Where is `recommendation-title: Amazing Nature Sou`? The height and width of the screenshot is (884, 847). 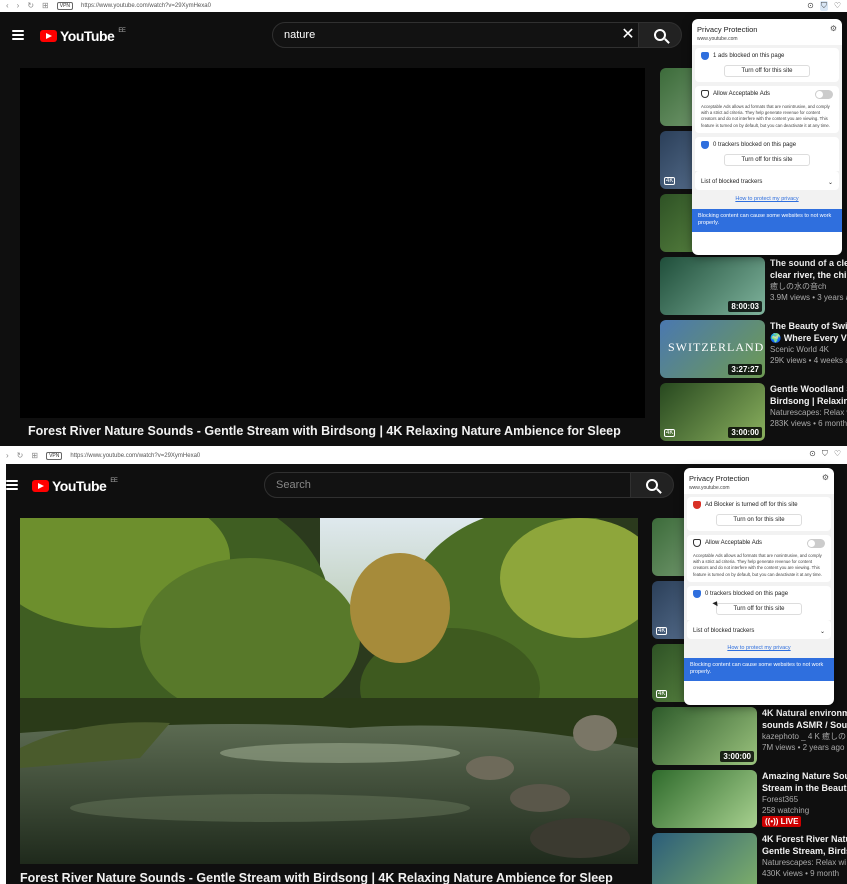 recommendation-title: Amazing Nature Sou is located at coordinates (804, 776).